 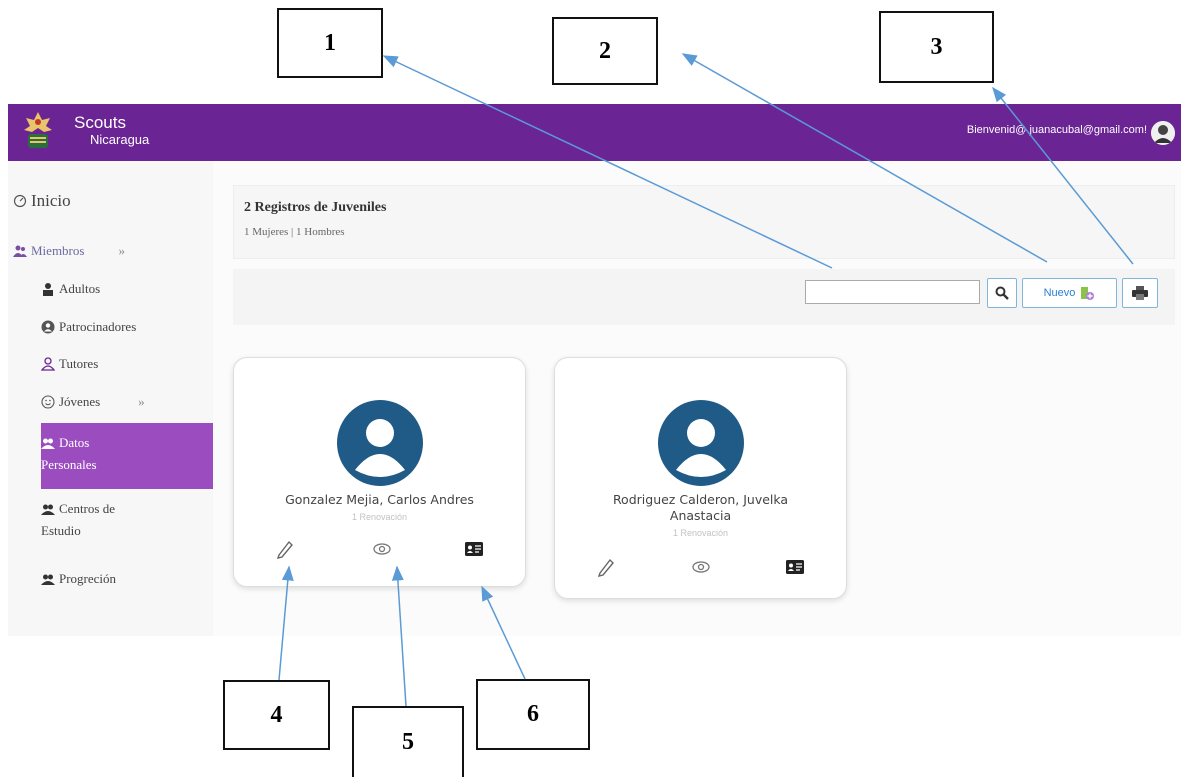 I want to click on print-icon, so click(x=1140, y=293).